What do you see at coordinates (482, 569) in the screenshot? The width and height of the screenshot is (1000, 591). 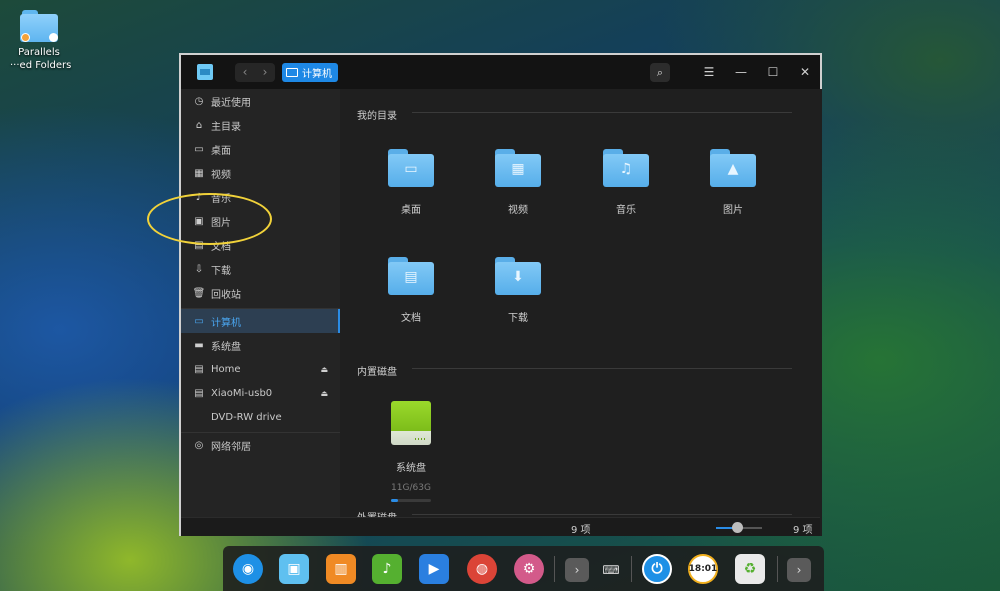 I see `chrome-icon: ◍` at bounding box center [482, 569].